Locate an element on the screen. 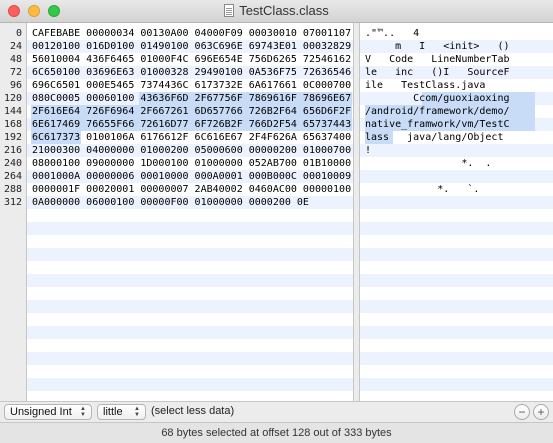  ascii-chars: le inc ()I SourceF is located at coordinates (437, 72).